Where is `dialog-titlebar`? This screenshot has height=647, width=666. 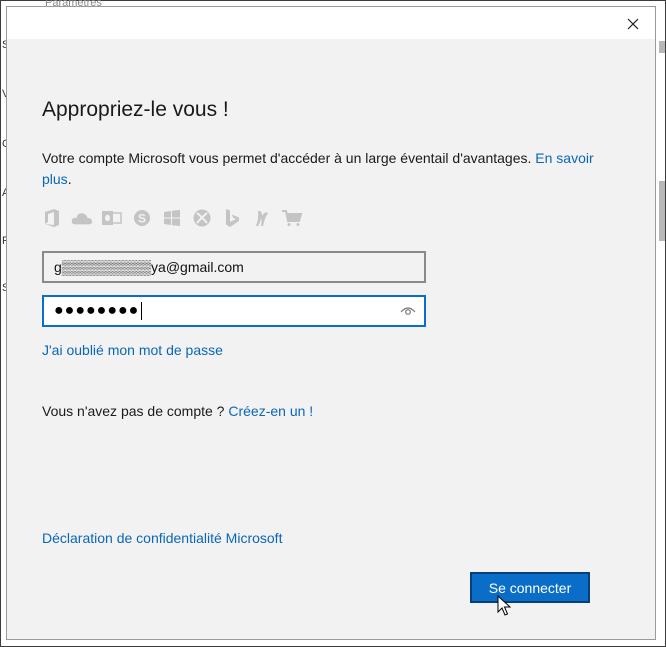 dialog-titlebar is located at coordinates (331, 23).